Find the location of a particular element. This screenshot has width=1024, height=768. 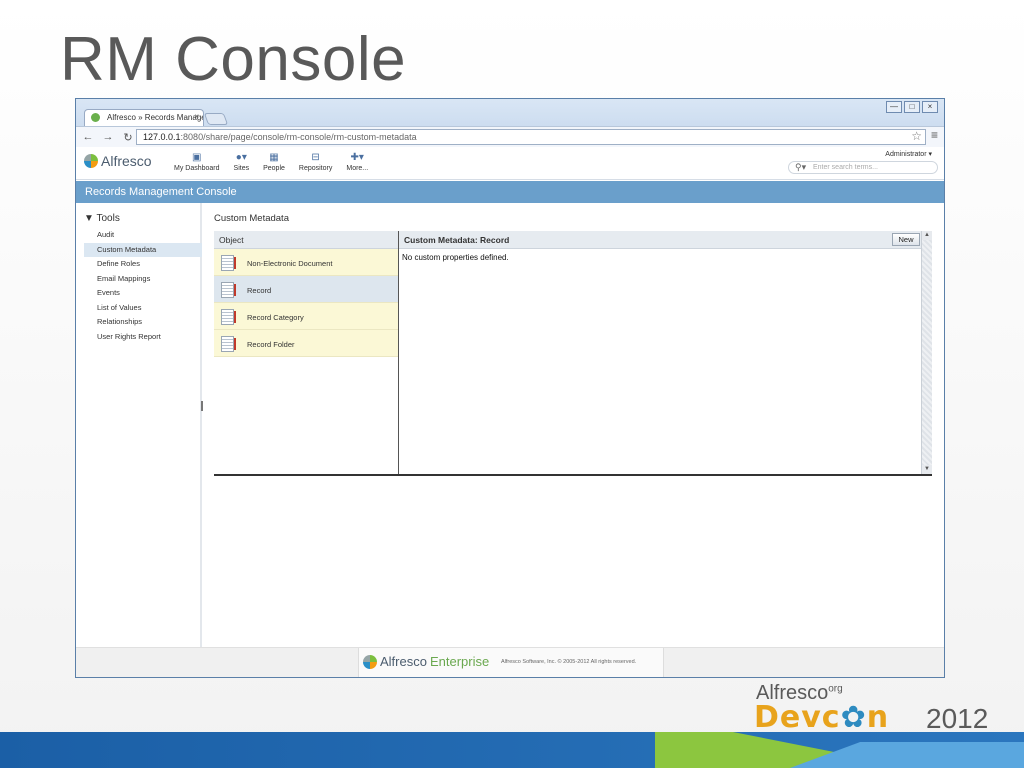

detail-header: Custom Metadata: Record is located at coordinates (665, 240).